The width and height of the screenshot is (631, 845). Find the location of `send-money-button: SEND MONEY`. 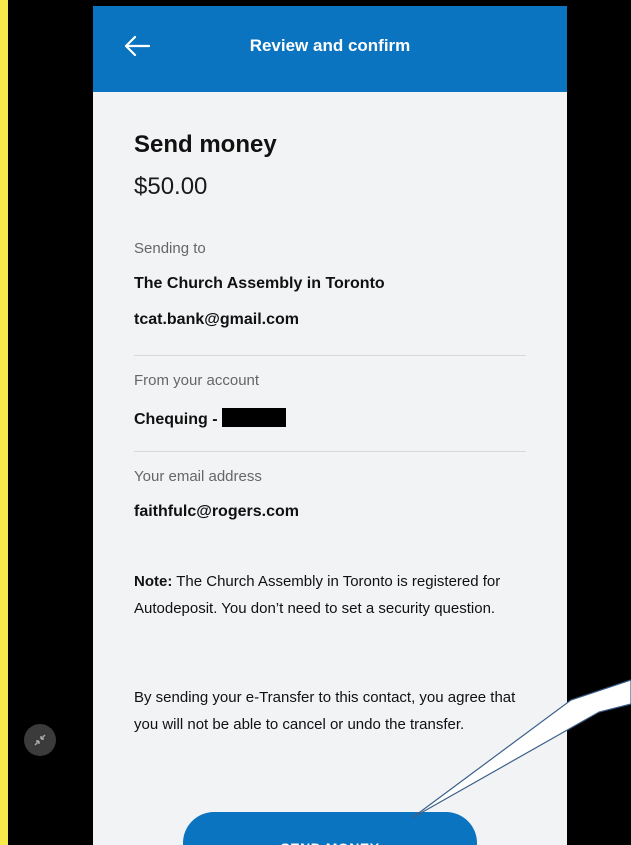

send-money-button: SEND MONEY is located at coordinates (330, 828).